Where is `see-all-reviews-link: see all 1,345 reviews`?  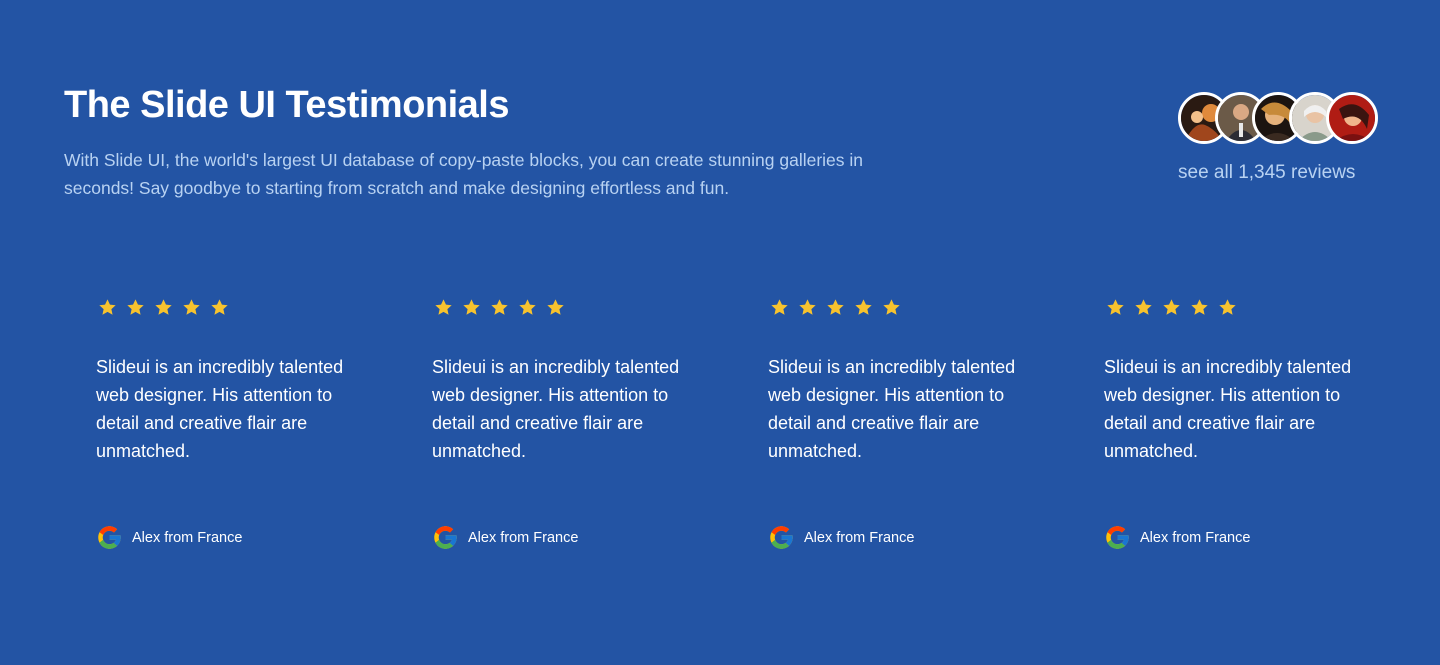 see-all-reviews-link: see all 1,345 reviews is located at coordinates (1266, 173).